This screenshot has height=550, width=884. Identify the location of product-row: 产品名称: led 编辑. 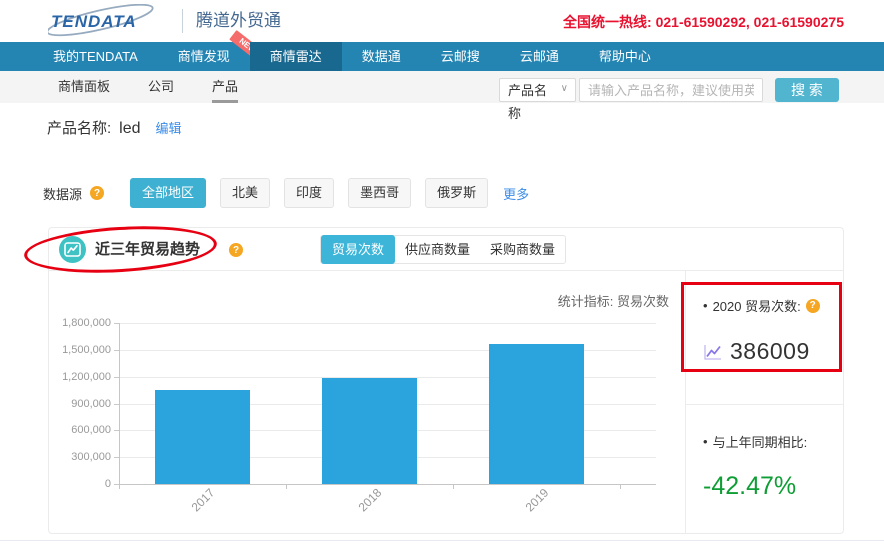
(114, 127).